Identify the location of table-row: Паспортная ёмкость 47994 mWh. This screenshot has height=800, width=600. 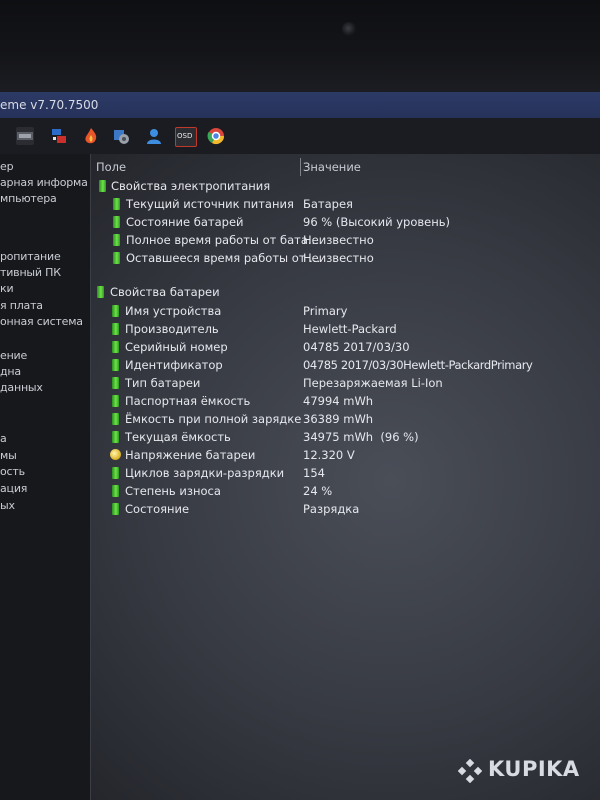
(345, 401).